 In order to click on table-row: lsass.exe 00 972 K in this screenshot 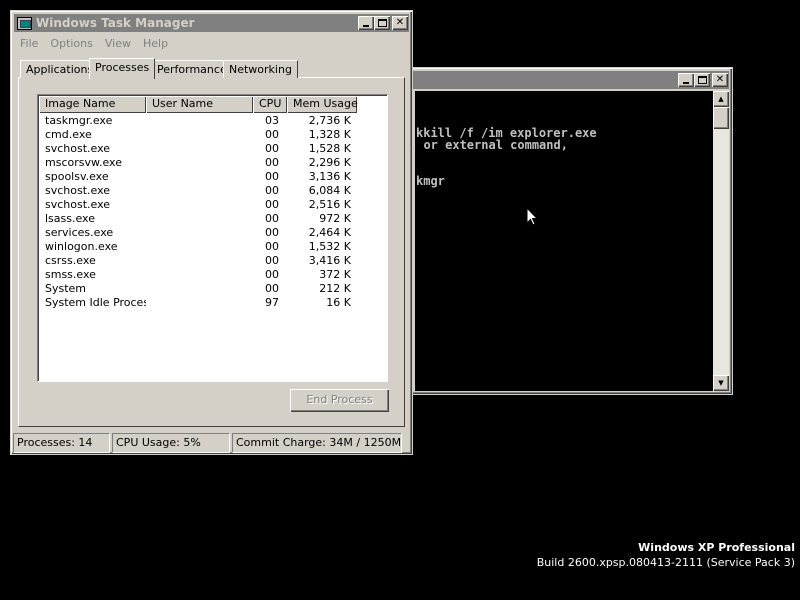, I will do `click(218, 219)`.